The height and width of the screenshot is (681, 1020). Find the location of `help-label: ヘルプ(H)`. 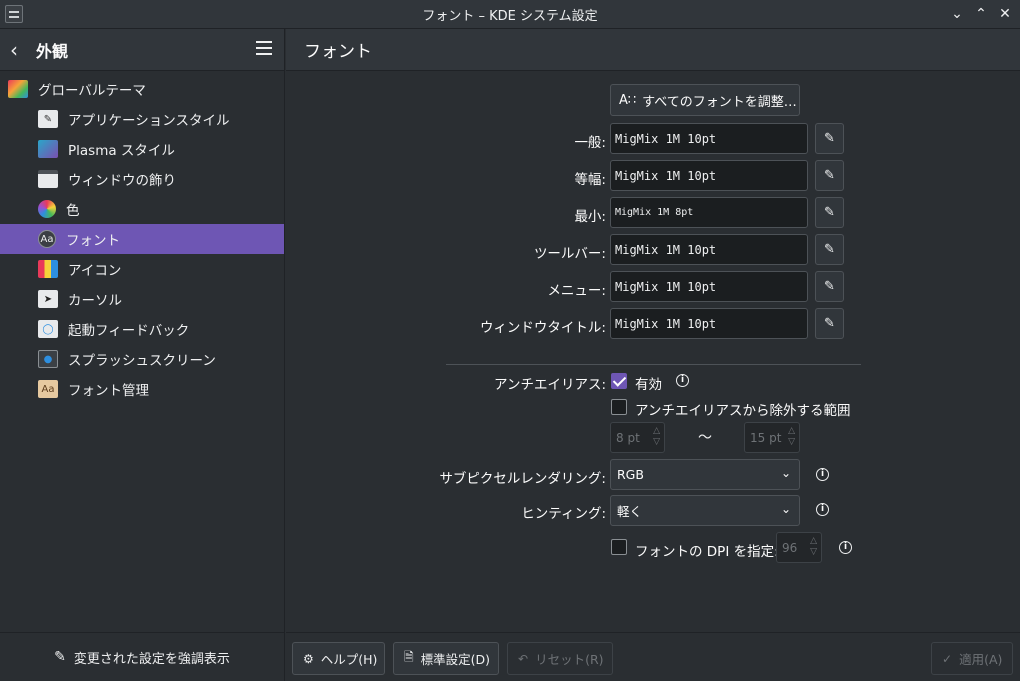

help-label: ヘルプ(H) is located at coordinates (349, 659).